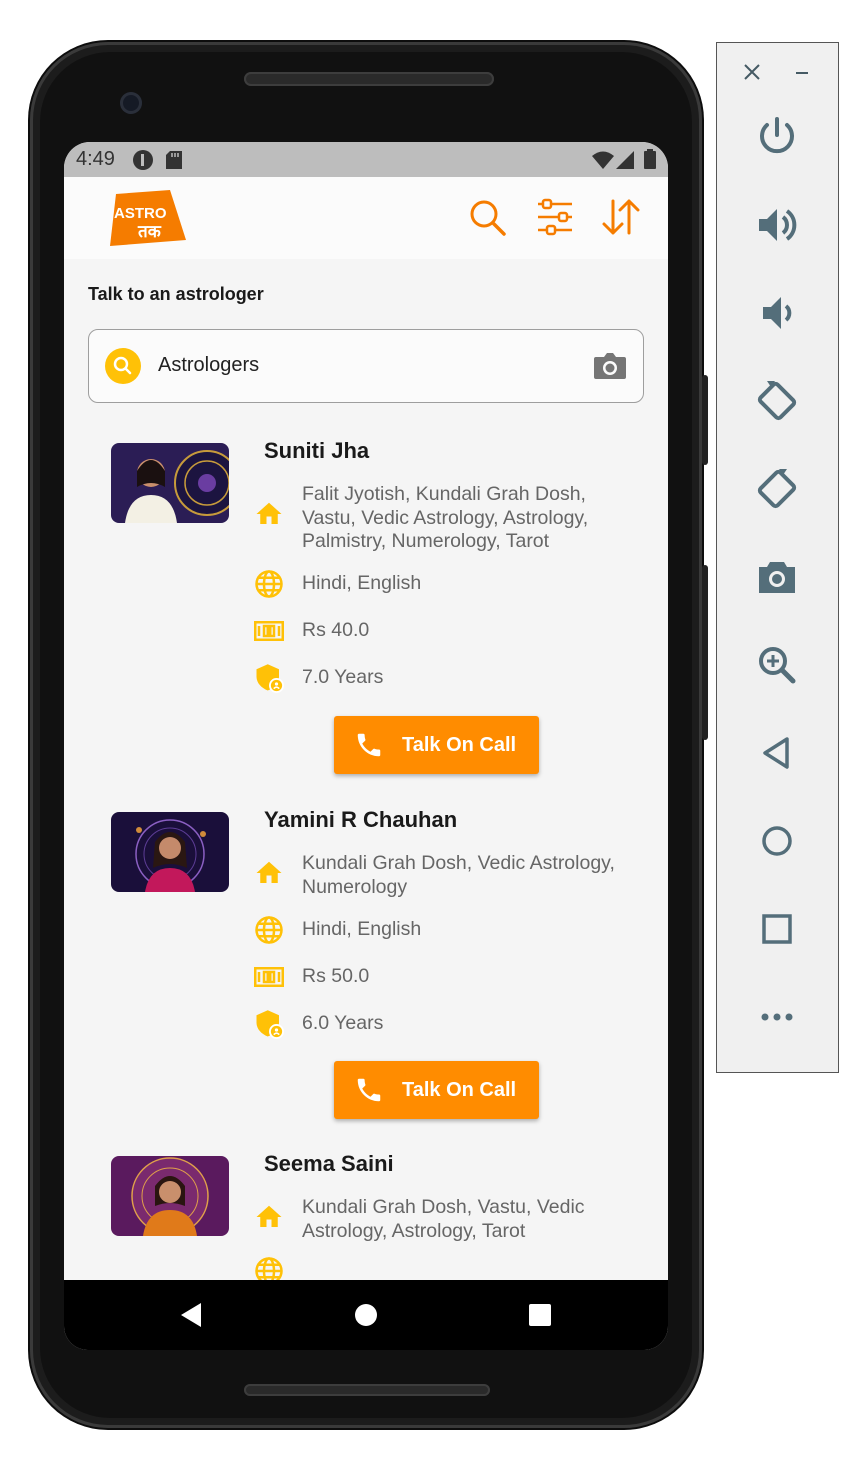 Image resolution: width=856 pixels, height=1464 pixels. I want to click on search-bar: Astrologers, so click(366, 366).